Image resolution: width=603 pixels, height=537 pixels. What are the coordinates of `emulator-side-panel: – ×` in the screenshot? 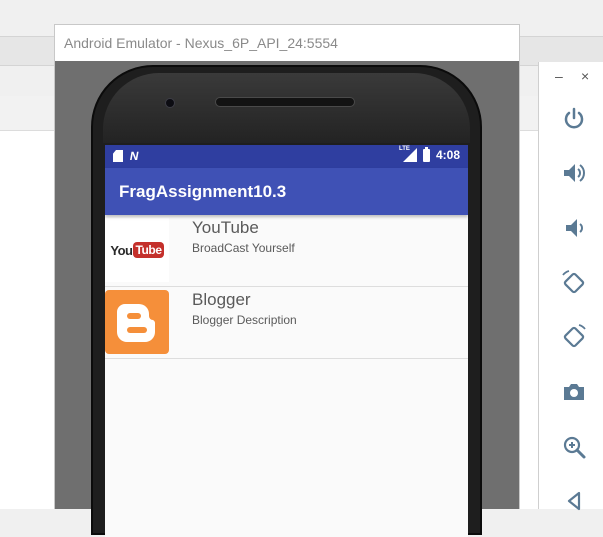 It's located at (570, 286).